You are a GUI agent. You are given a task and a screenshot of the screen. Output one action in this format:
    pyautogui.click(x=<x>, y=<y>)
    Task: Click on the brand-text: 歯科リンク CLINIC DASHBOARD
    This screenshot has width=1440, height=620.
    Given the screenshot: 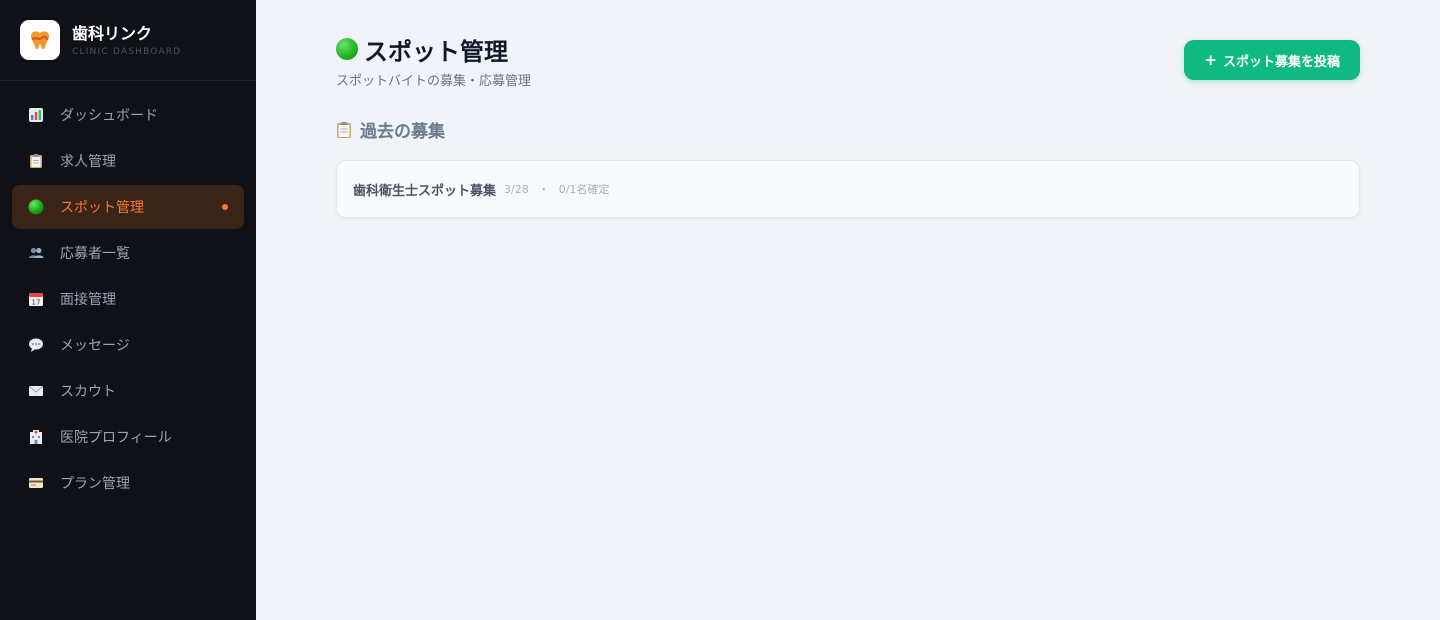 What is the action you would take?
    pyautogui.click(x=126, y=40)
    